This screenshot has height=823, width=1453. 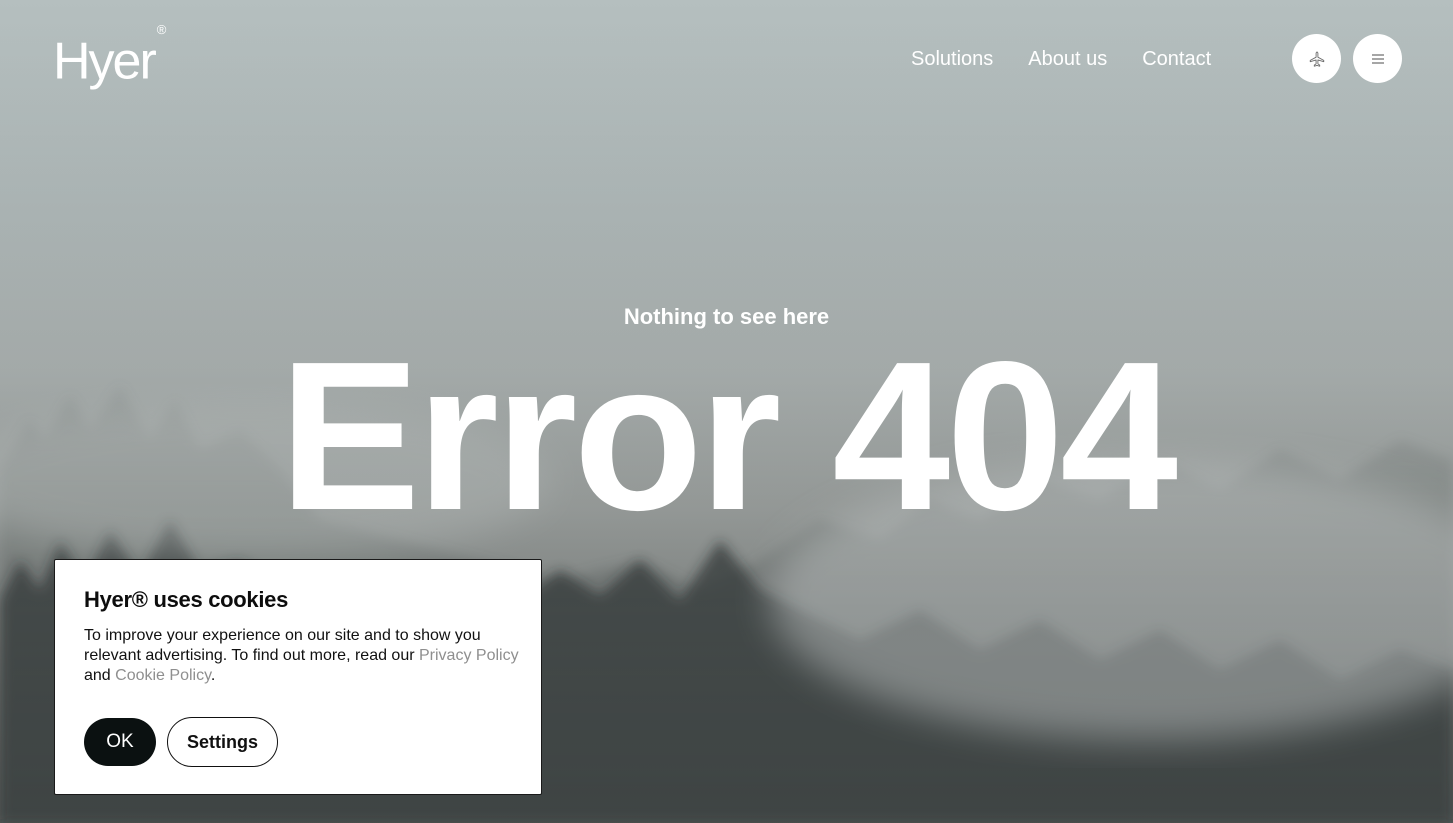 I want to click on brand-name: Hyer, so click(x=105, y=61).